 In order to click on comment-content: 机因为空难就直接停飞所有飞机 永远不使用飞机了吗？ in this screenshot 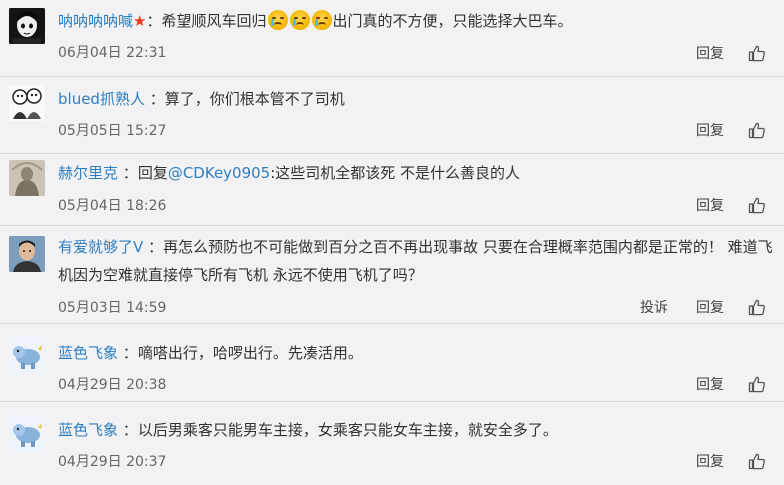, I will do `click(240, 275)`.